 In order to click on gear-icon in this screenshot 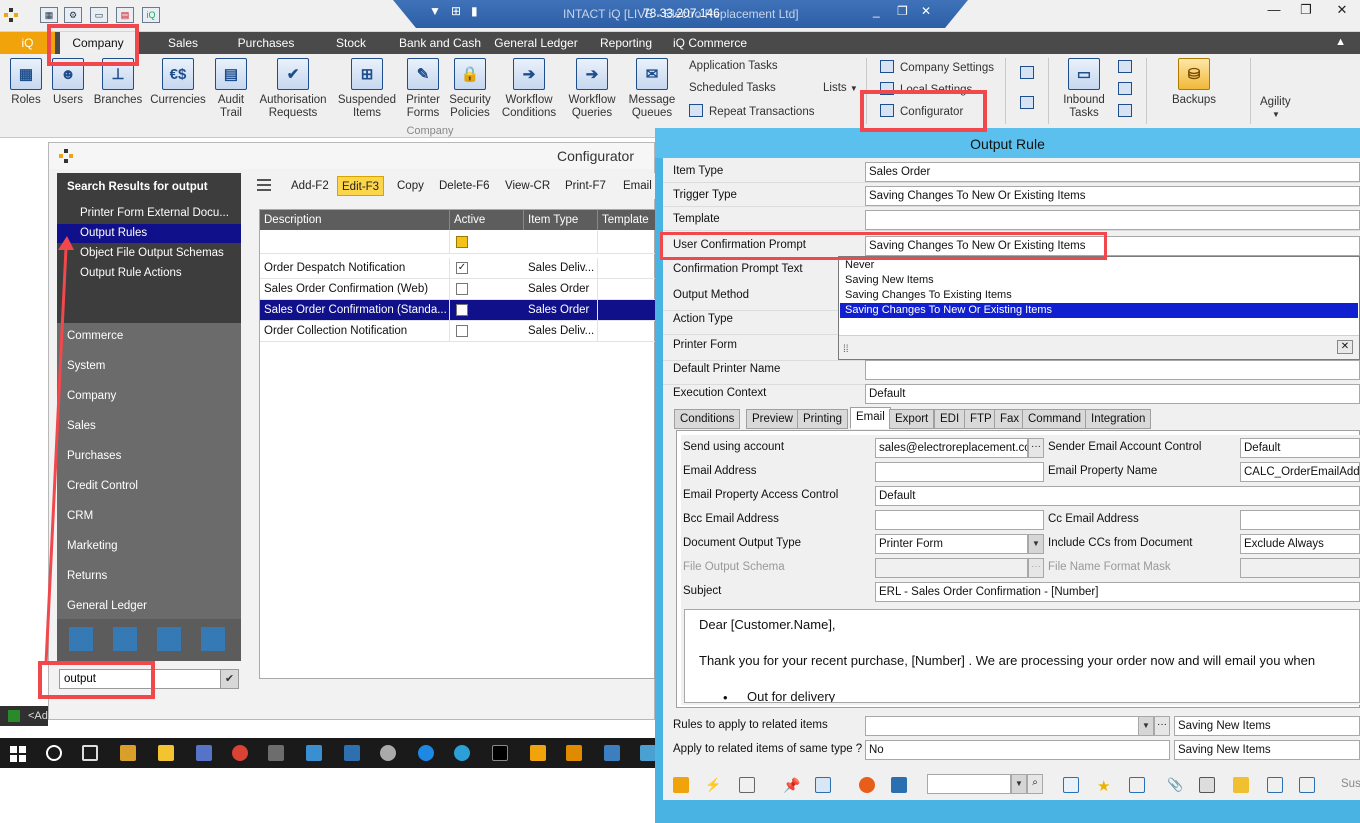, I will do `click(388, 753)`.